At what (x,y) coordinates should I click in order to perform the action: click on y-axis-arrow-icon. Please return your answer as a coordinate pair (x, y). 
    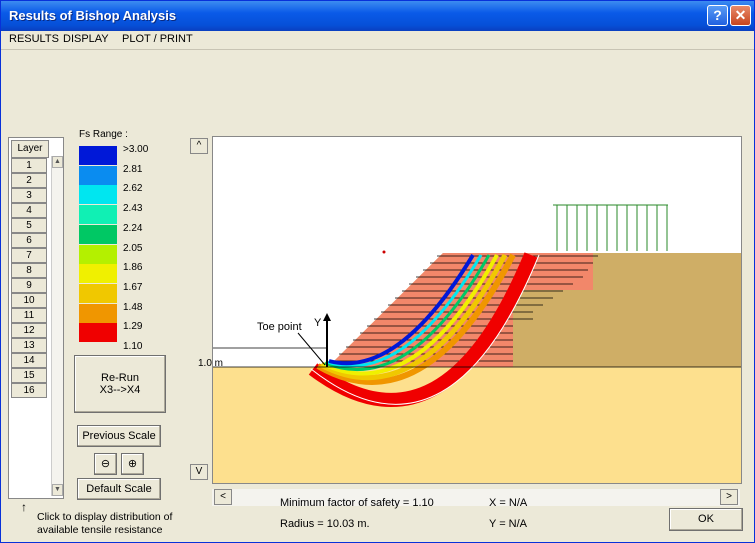
    Looking at the image, I should click on (327, 317).